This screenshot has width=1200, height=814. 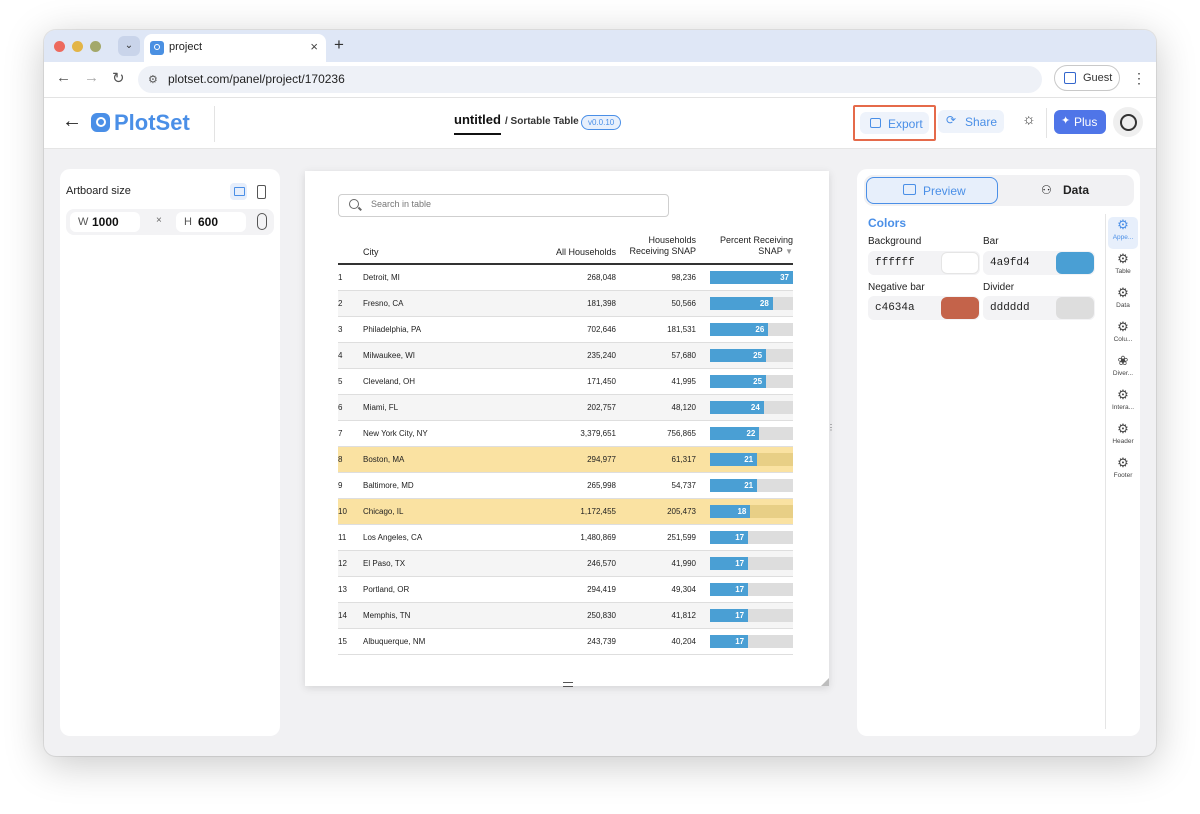 I want to click on browser-menu-icon: ⋮, so click(x=1139, y=78).